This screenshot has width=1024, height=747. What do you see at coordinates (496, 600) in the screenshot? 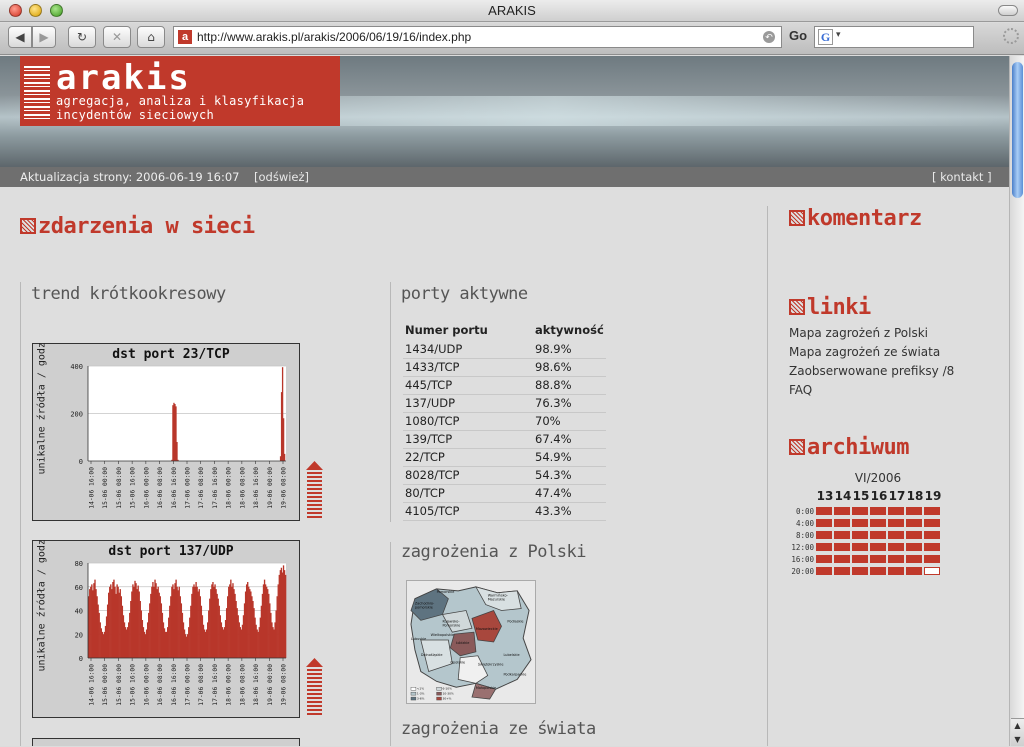
I see `svg-text: Mazurskie` at bounding box center [496, 600].